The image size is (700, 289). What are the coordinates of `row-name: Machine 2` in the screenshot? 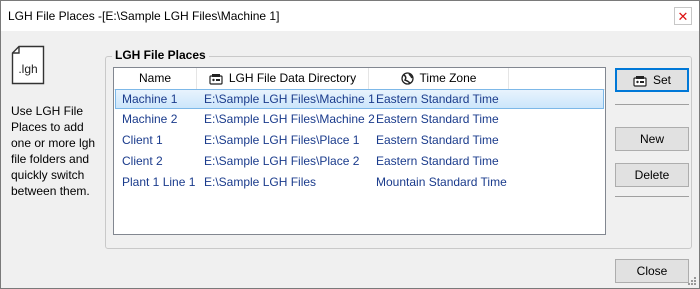 It's located at (150, 119).